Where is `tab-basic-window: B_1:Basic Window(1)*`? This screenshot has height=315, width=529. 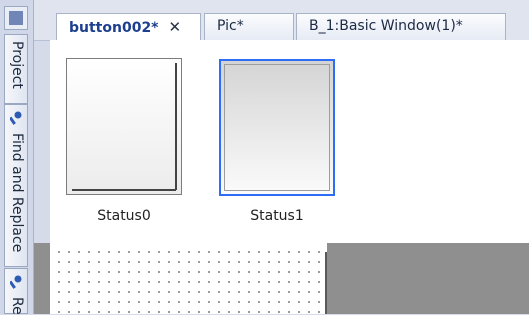 tab-basic-window: B_1:Basic Window(1)* is located at coordinates (401, 26).